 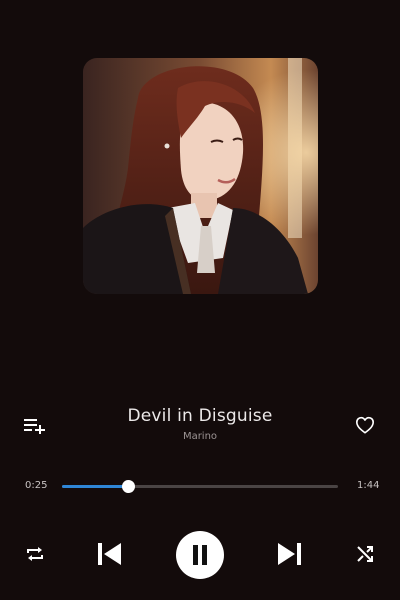 I want to click on progress-knob, so click(x=128, y=486).